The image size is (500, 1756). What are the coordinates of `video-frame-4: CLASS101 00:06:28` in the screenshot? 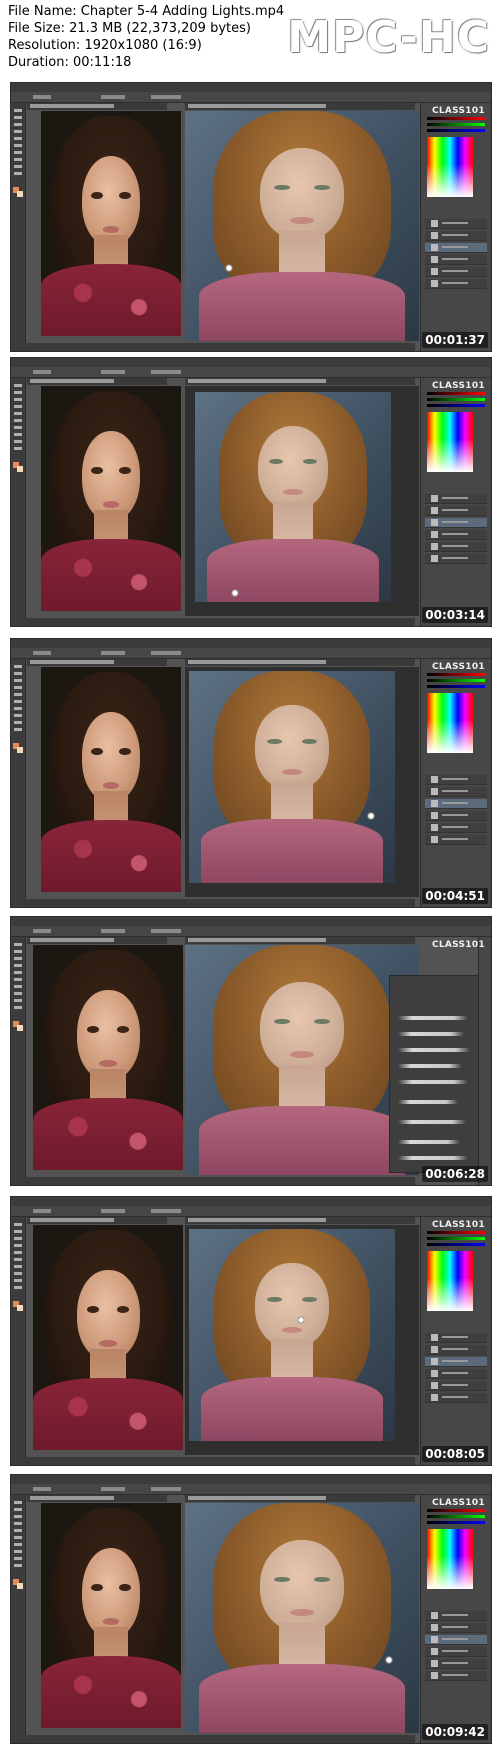 It's located at (251, 1051).